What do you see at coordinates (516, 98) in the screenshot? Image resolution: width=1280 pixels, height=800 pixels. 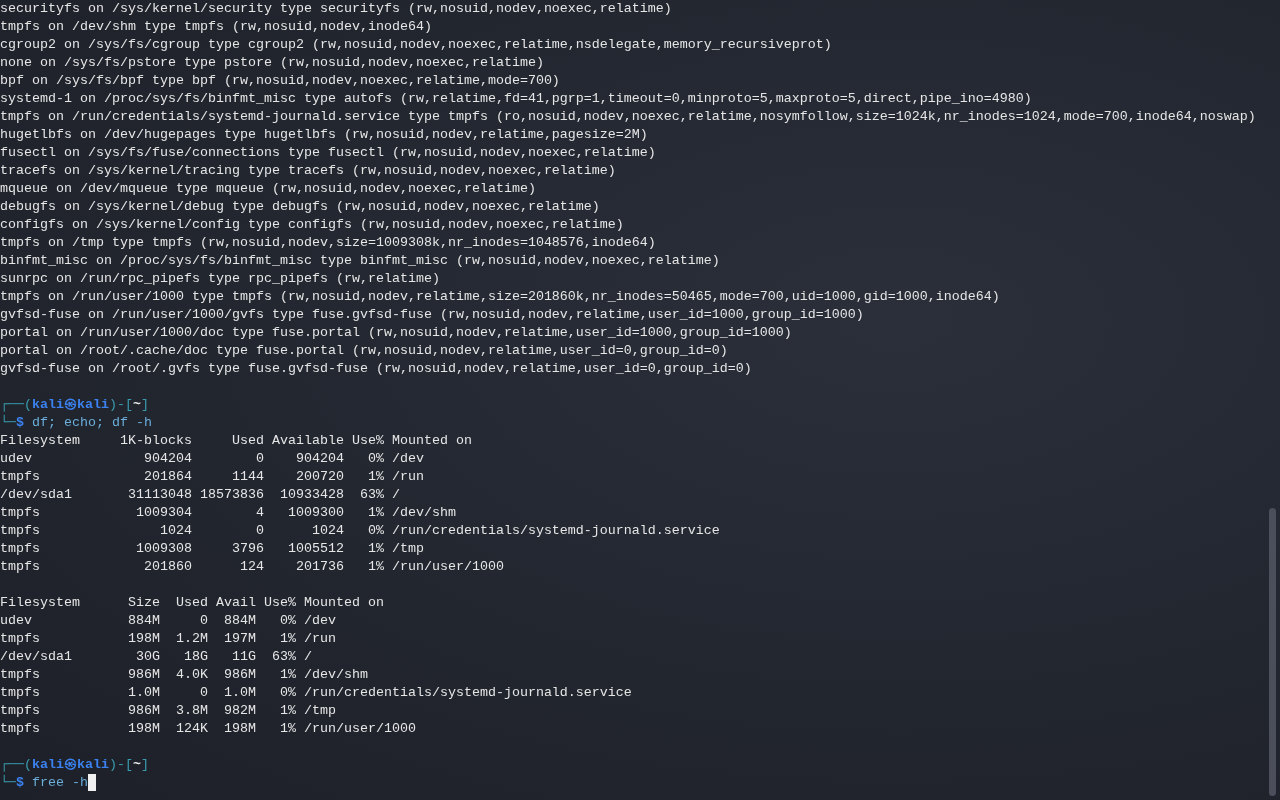 I see `output-line: systemd-1 on /proc/sys/fs/binfmt_misc type autofs (rw,relatime,fd=41,pgrp=1,timeout=0,minproto=5,maxproto=5,direct,pipe_ino=4980)` at bounding box center [516, 98].